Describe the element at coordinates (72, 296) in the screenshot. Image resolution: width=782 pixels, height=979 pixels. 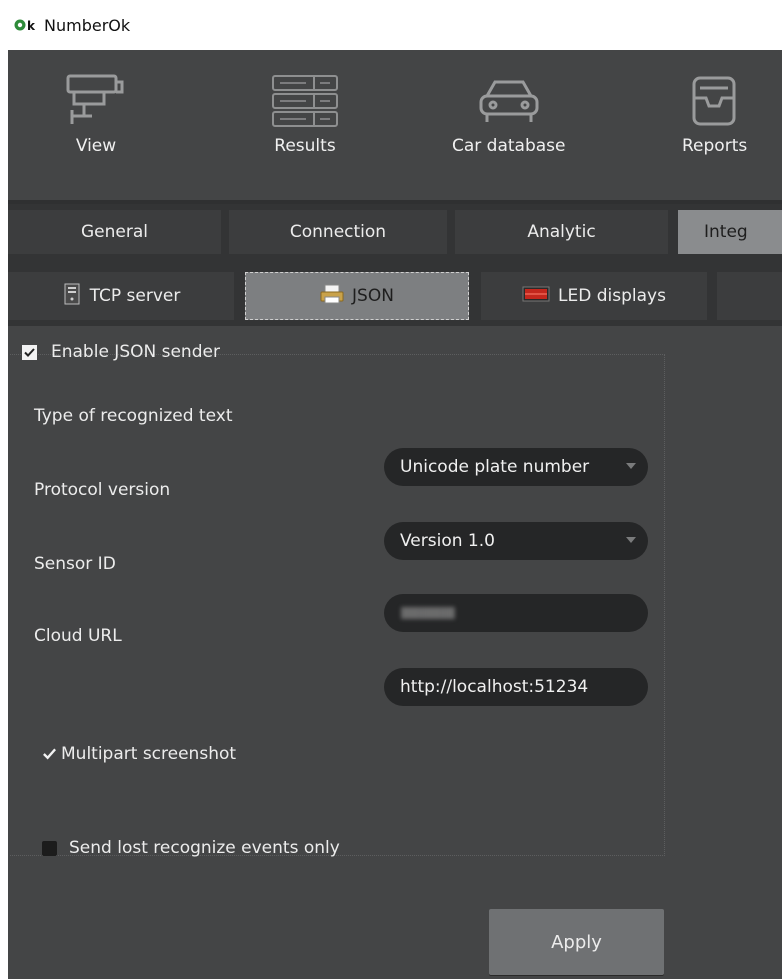
I see `server-icon` at that location.